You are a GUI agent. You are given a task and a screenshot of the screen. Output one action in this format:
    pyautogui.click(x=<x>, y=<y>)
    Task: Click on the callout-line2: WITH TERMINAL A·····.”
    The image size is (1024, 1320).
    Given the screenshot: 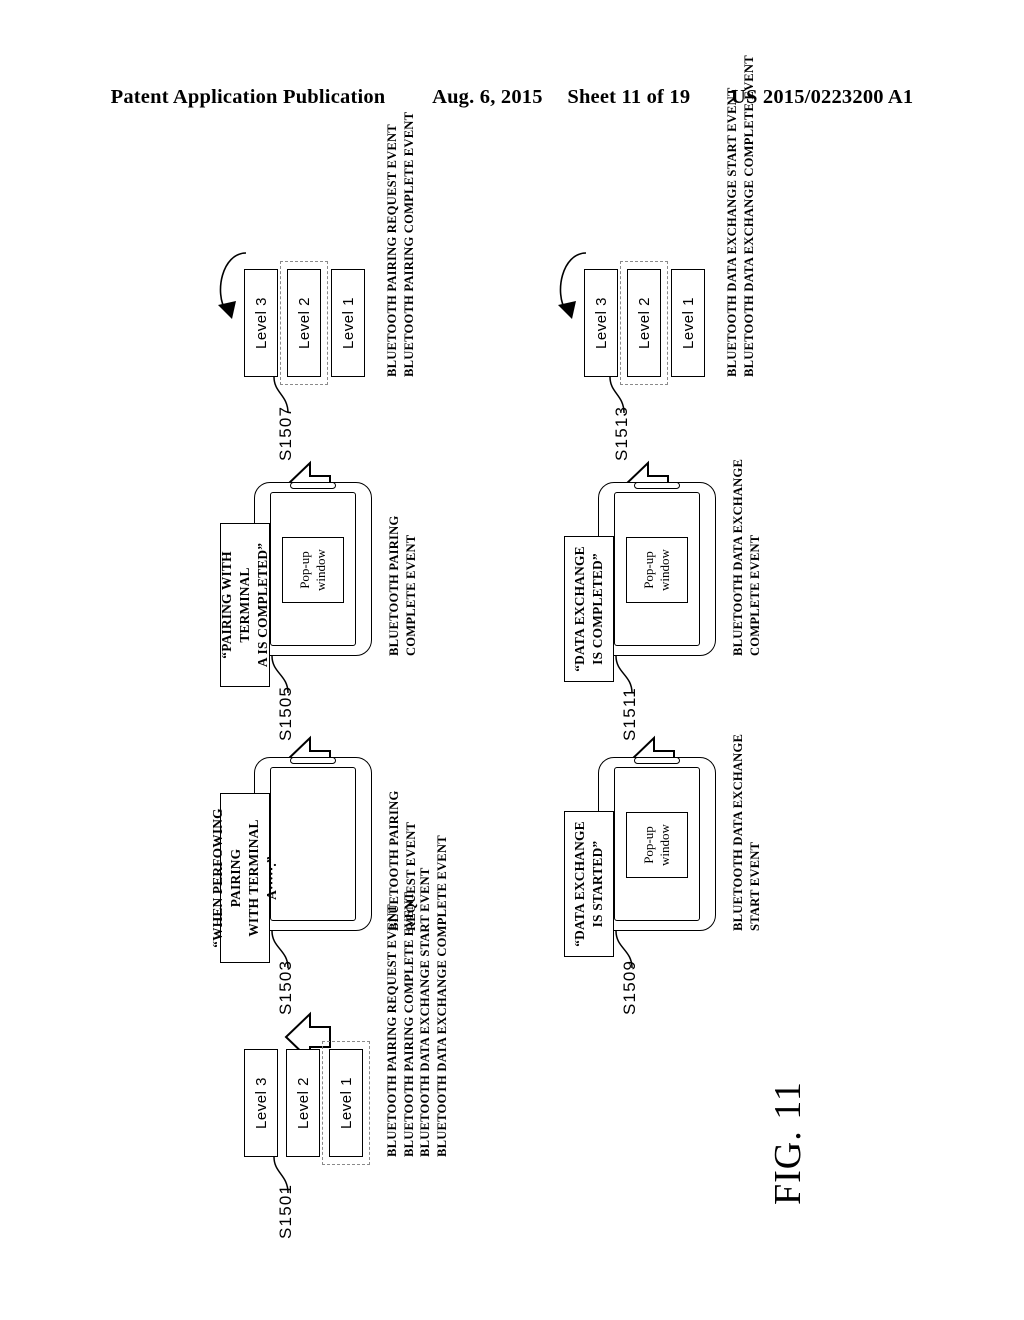 What is the action you would take?
    pyautogui.click(x=263, y=878)
    